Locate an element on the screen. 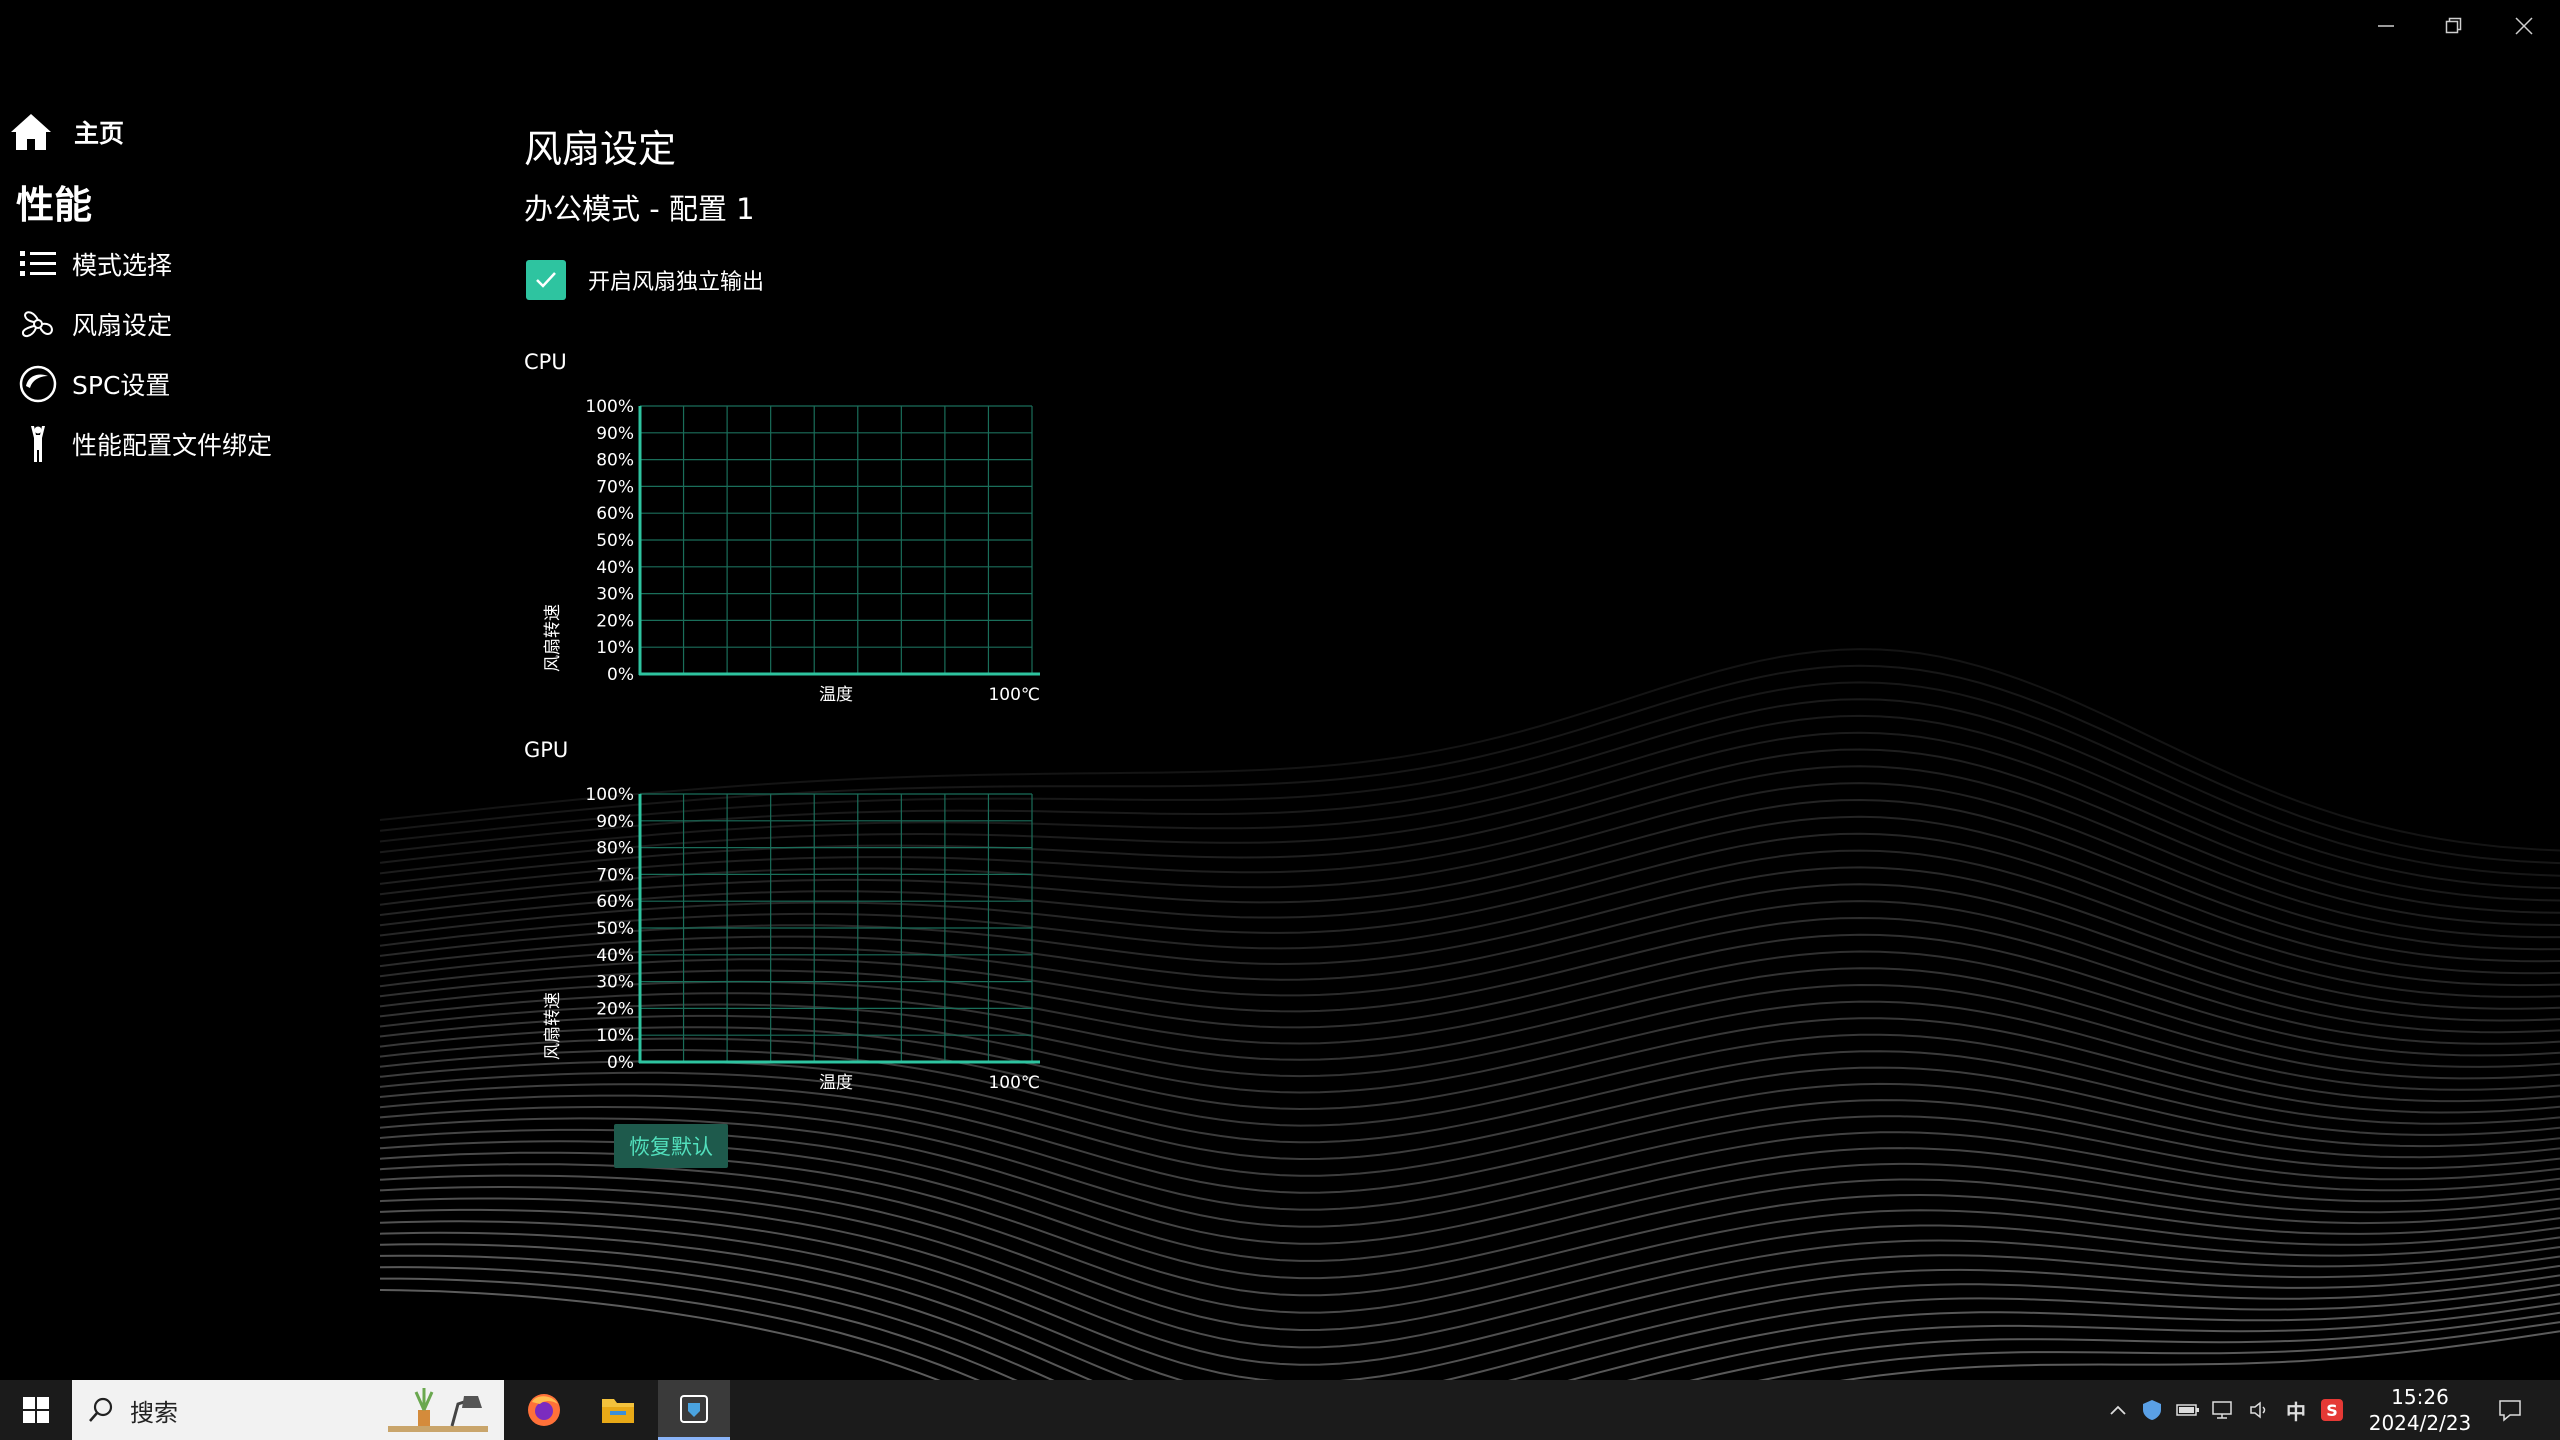 The width and height of the screenshot is (2560, 1440). home-icon is located at coordinates (31, 132).